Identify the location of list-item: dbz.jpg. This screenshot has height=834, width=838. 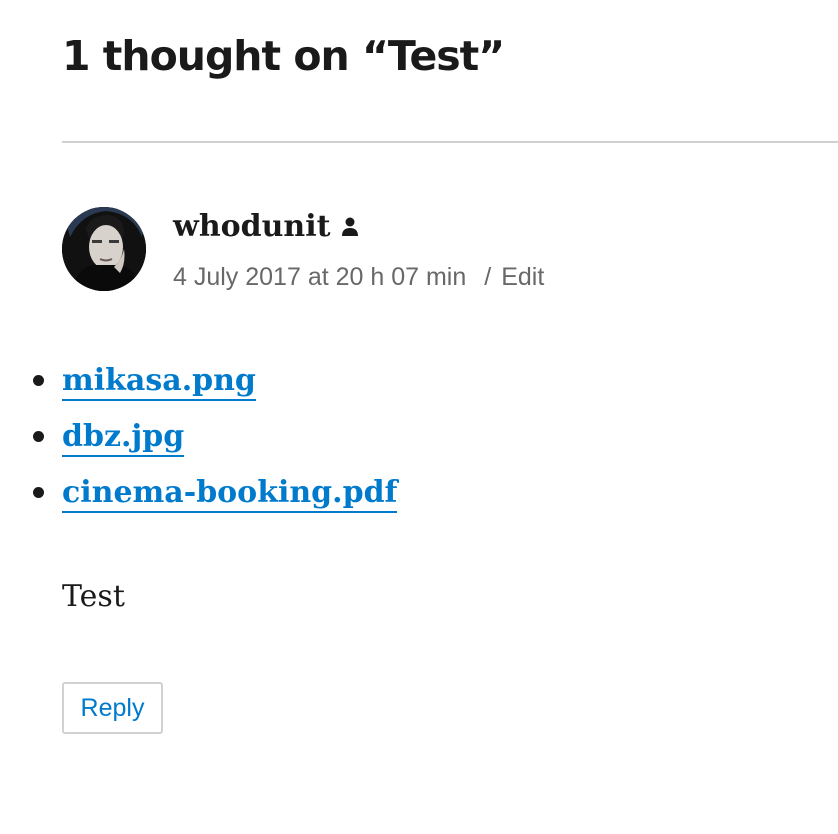
(215, 442).